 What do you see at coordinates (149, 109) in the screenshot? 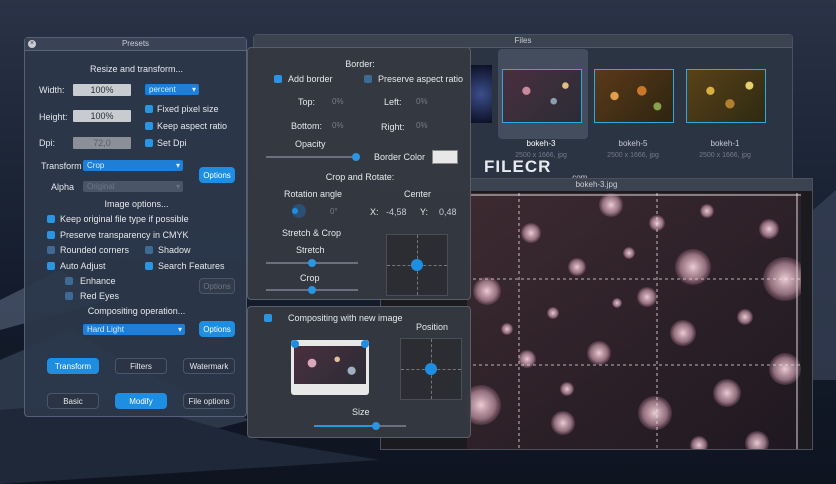
I see `fixed-pixel-checkbox` at bounding box center [149, 109].